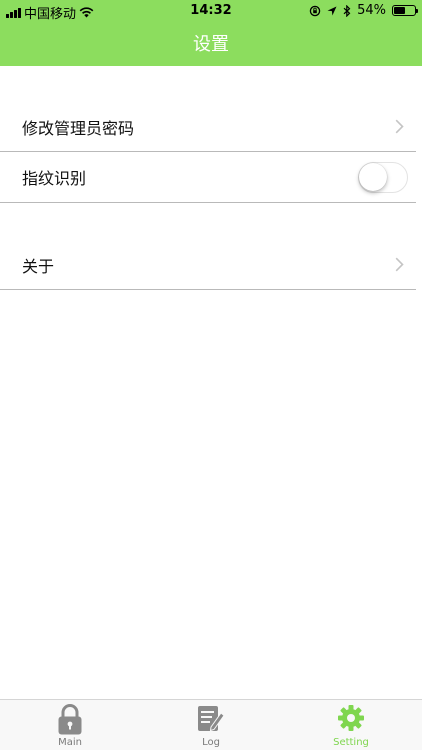 The height and width of the screenshot is (750, 422). I want to click on tab-main: Main, so click(70, 725).